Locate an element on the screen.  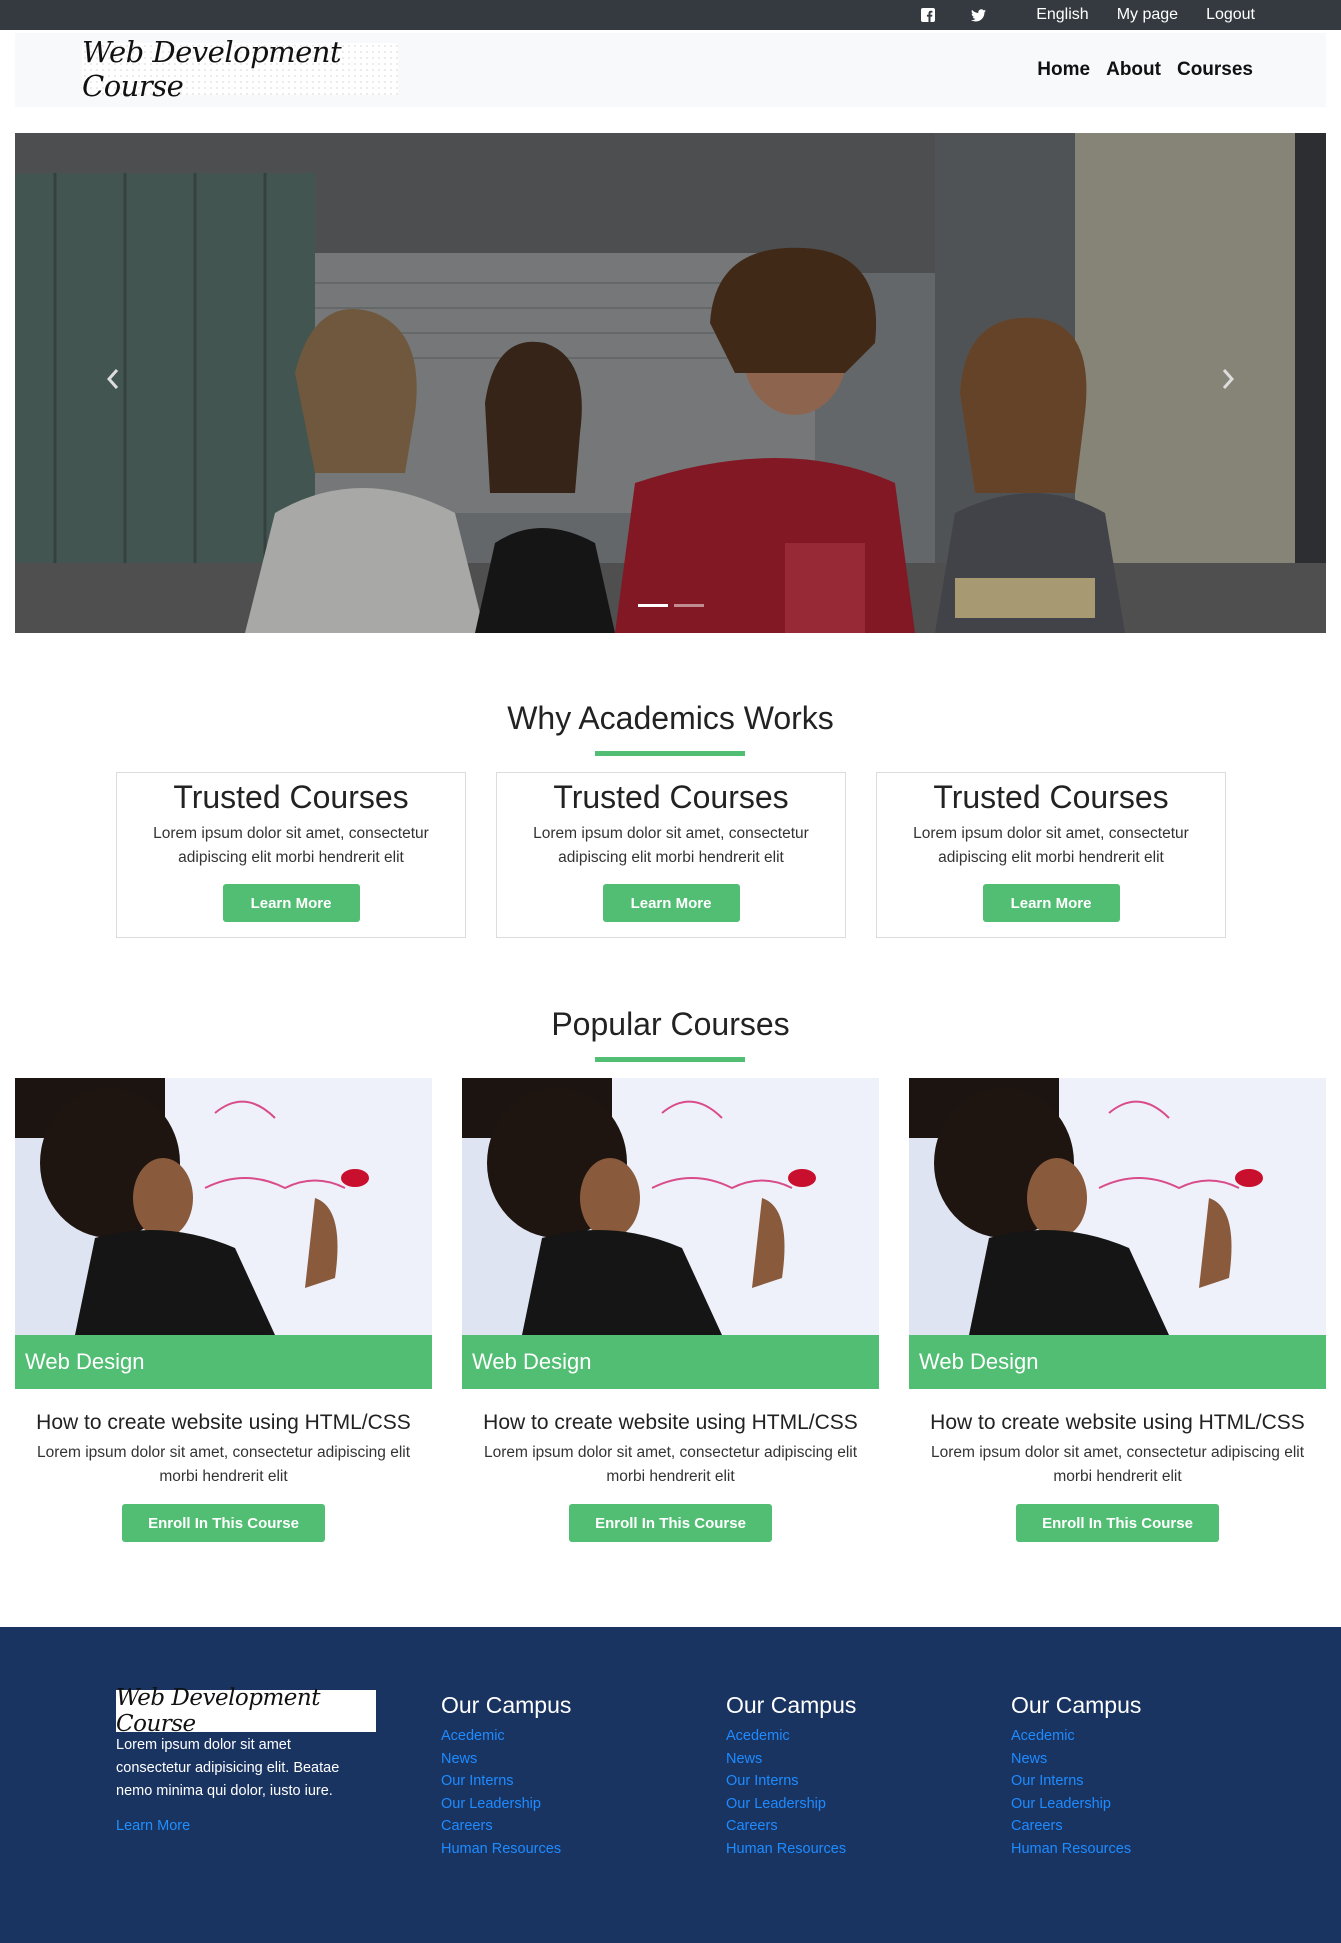
chevron-left-icon is located at coordinates (112, 379).